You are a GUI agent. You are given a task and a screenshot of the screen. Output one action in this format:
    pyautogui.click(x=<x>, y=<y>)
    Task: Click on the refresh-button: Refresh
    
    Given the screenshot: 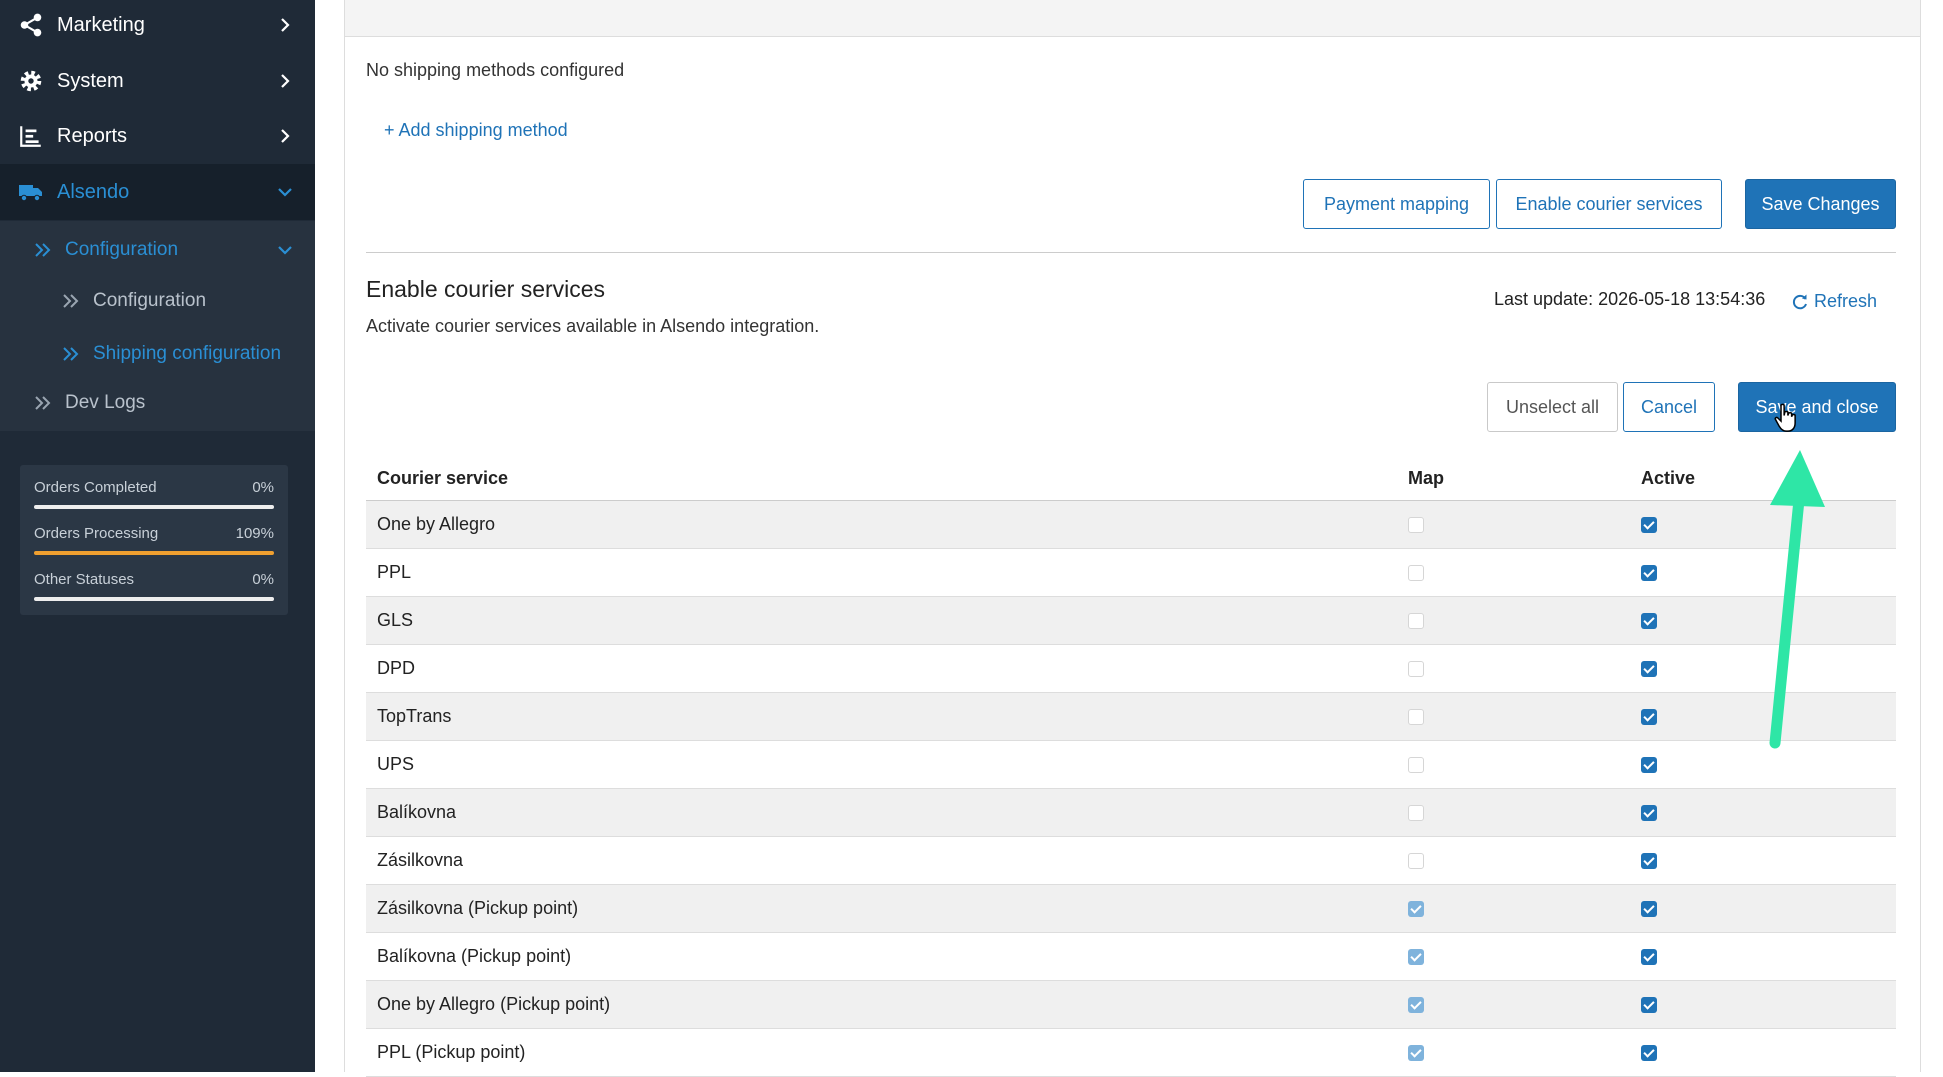 What is the action you would take?
    pyautogui.click(x=1834, y=301)
    